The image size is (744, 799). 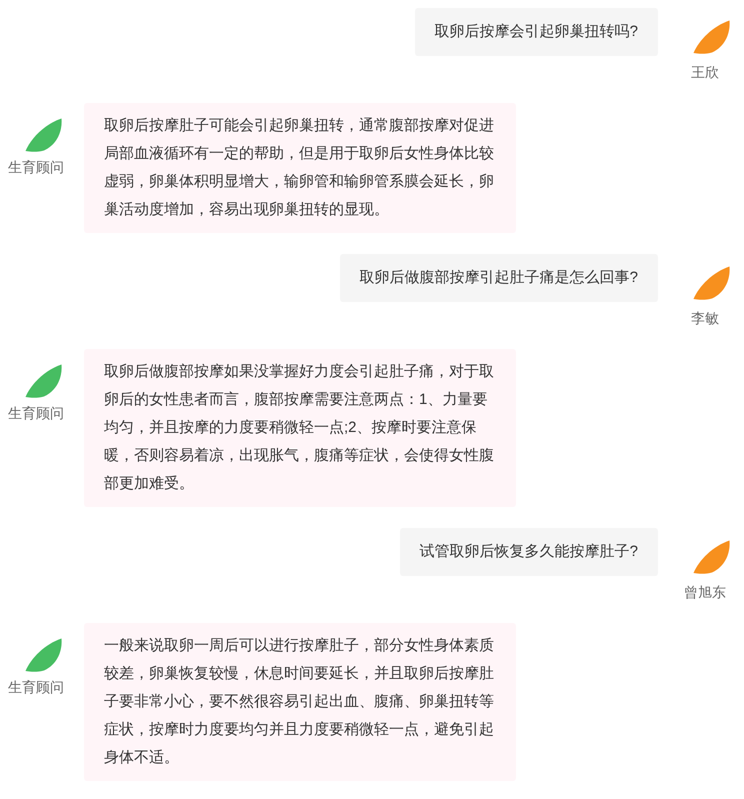 What do you see at coordinates (705, 72) in the screenshot?
I see `sender-name: 王欣` at bounding box center [705, 72].